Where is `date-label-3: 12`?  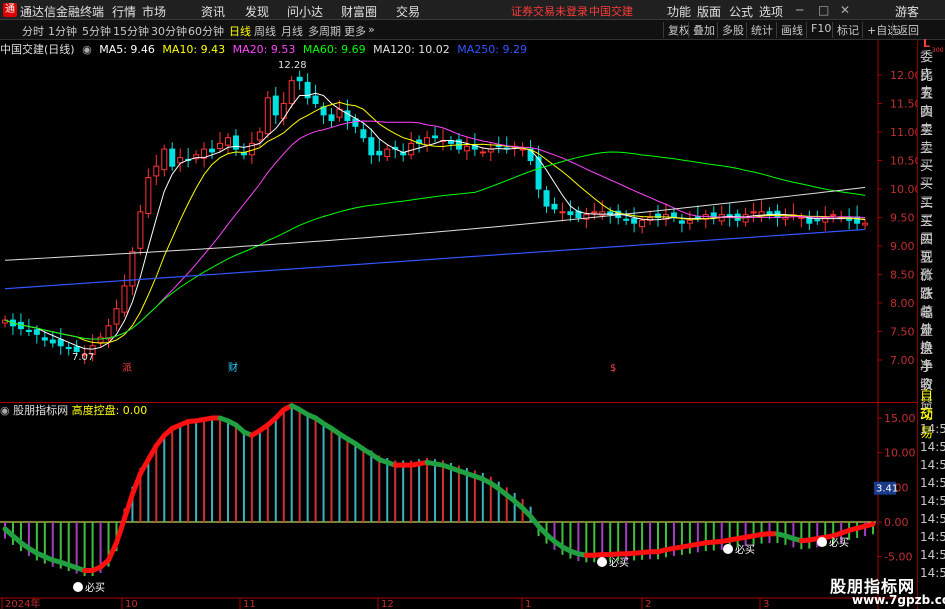
date-label-3: 12 is located at coordinates (387, 604).